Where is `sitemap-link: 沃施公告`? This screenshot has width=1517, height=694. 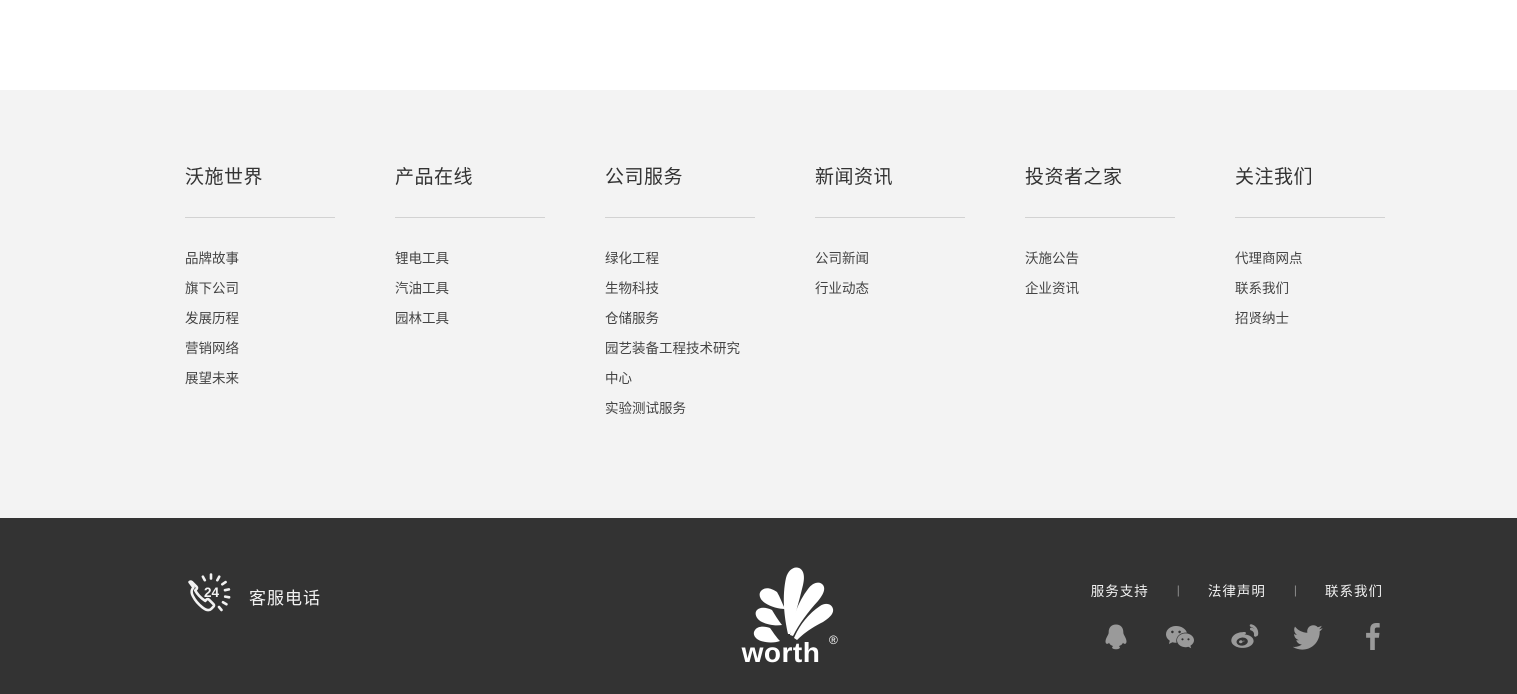
sitemap-link: 沃施公告 is located at coordinates (1098, 259).